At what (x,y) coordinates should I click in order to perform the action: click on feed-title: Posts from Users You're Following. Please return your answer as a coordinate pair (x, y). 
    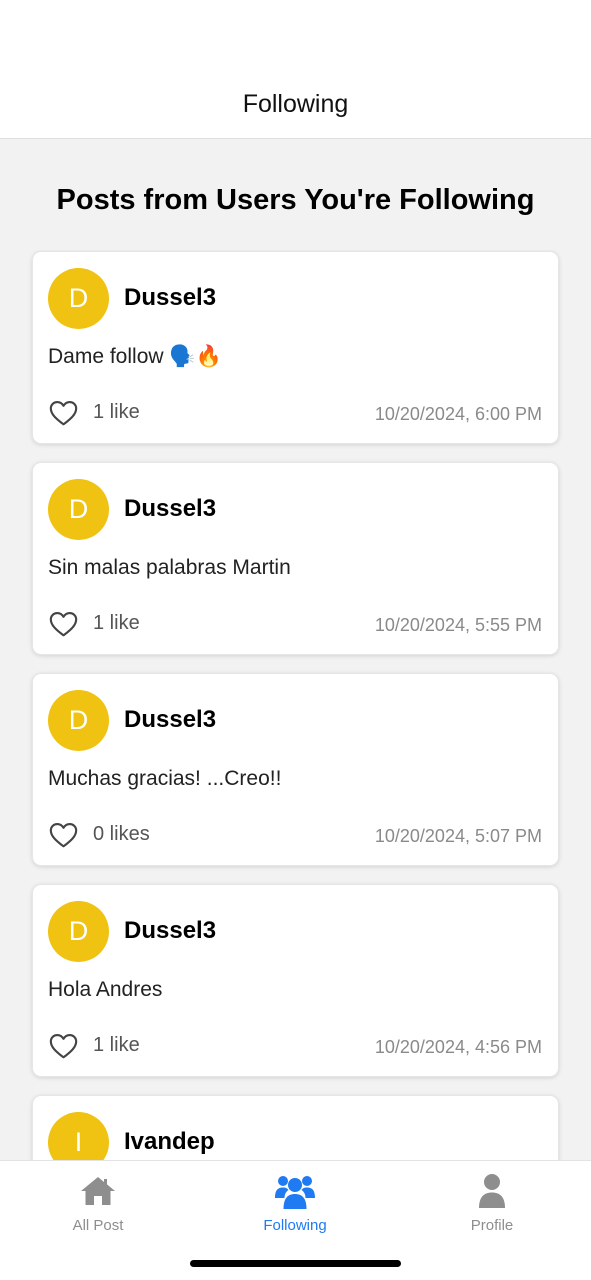
    Looking at the image, I should click on (295, 200).